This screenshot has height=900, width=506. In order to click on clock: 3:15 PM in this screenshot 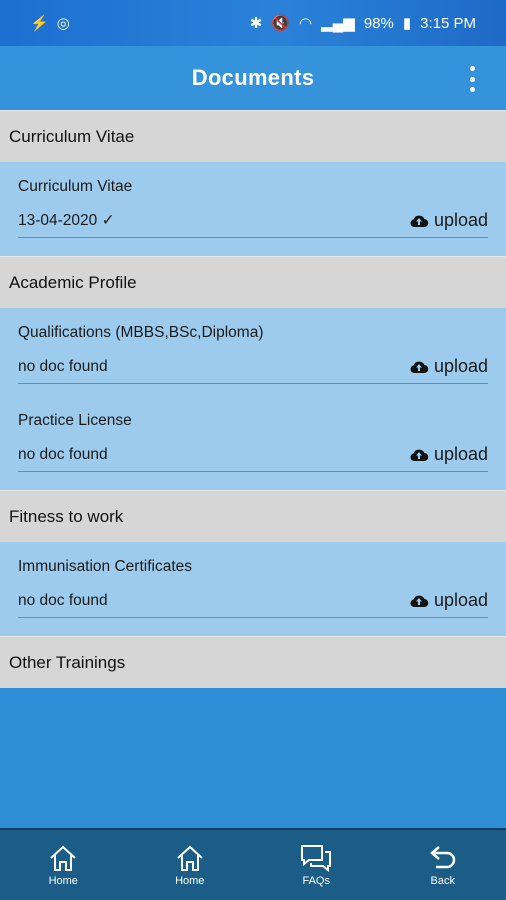, I will do `click(448, 23)`.